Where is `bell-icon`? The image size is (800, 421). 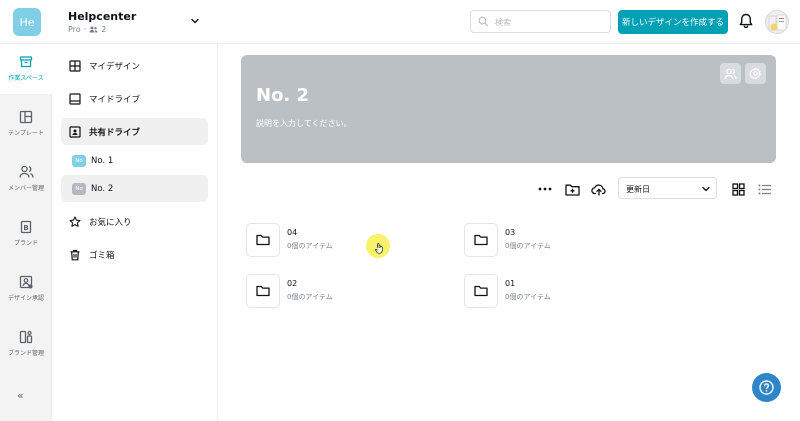
bell-icon is located at coordinates (746, 21).